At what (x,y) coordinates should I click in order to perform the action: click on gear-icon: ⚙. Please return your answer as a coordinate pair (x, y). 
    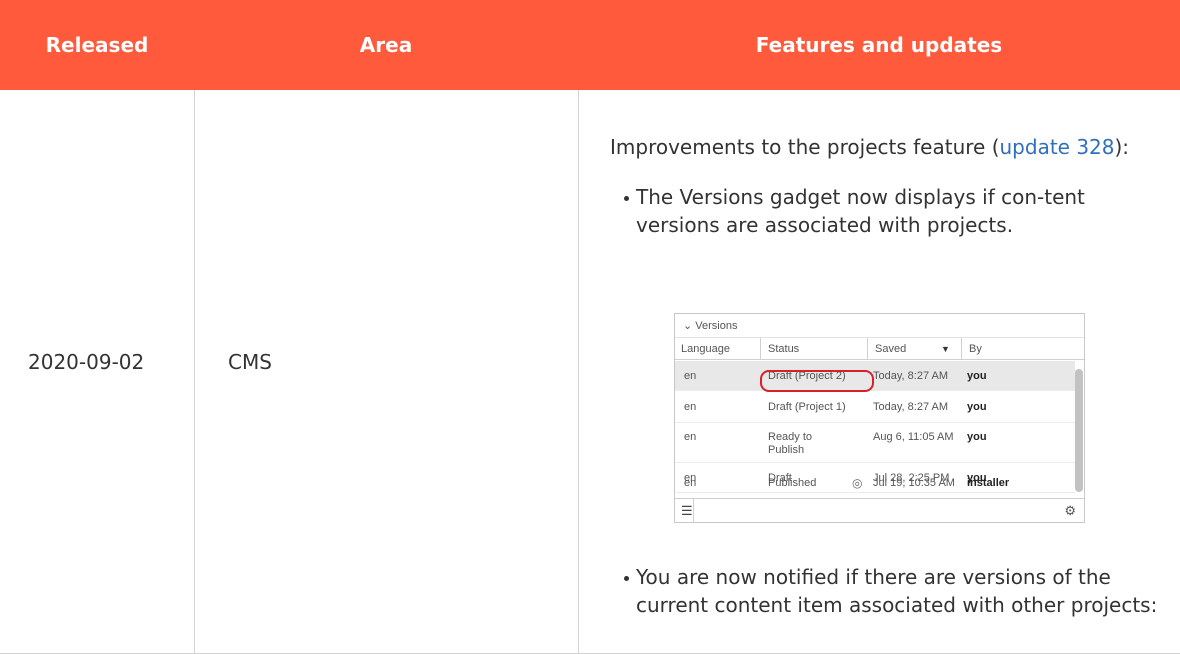
    Looking at the image, I should click on (1070, 511).